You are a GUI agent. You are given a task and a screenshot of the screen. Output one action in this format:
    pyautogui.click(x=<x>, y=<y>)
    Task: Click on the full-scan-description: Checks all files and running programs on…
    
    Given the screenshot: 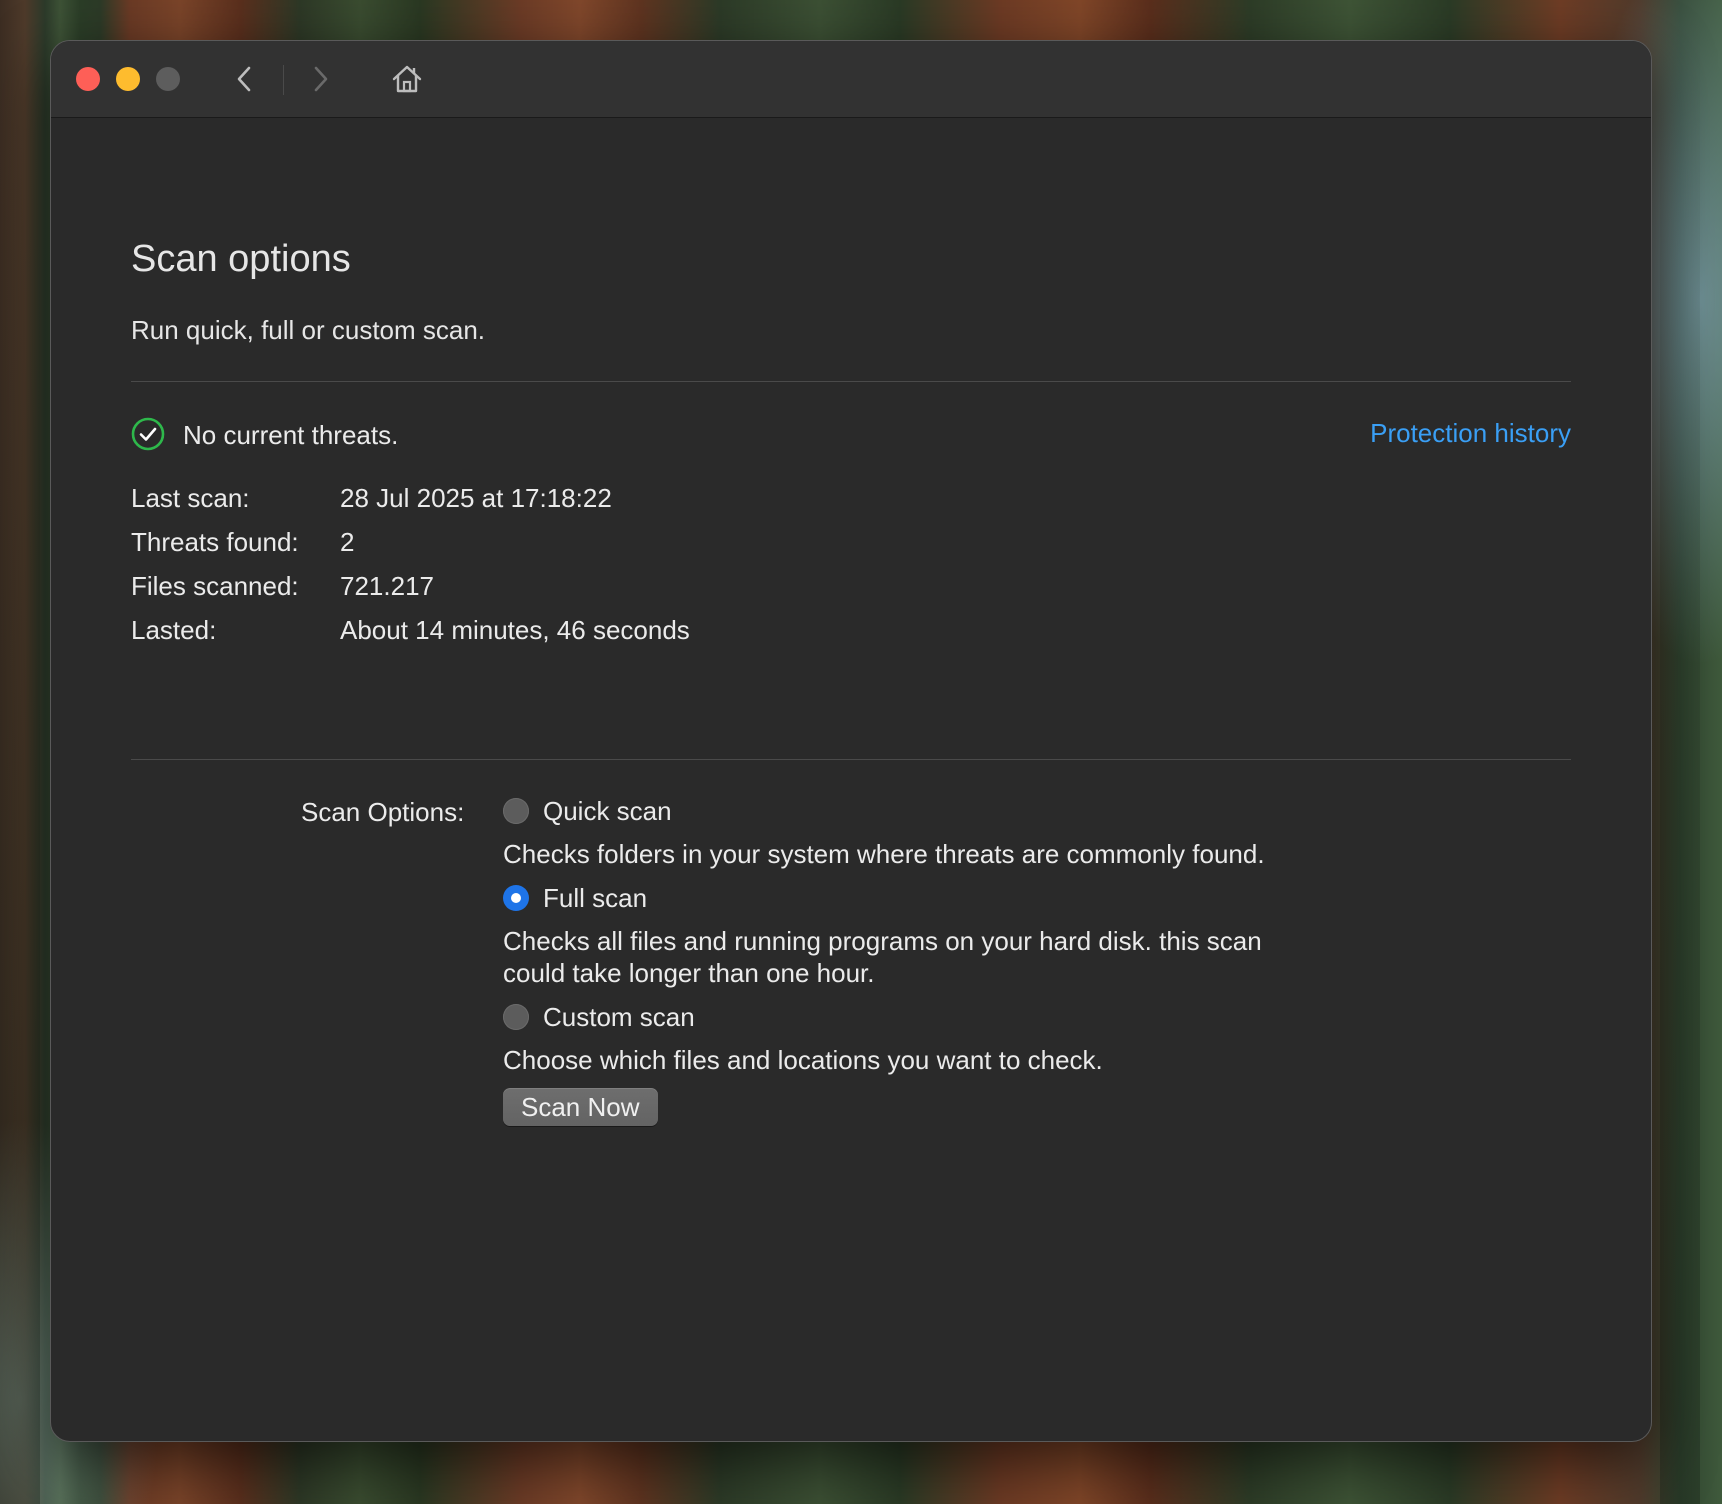 What is the action you would take?
    pyautogui.click(x=882, y=957)
    